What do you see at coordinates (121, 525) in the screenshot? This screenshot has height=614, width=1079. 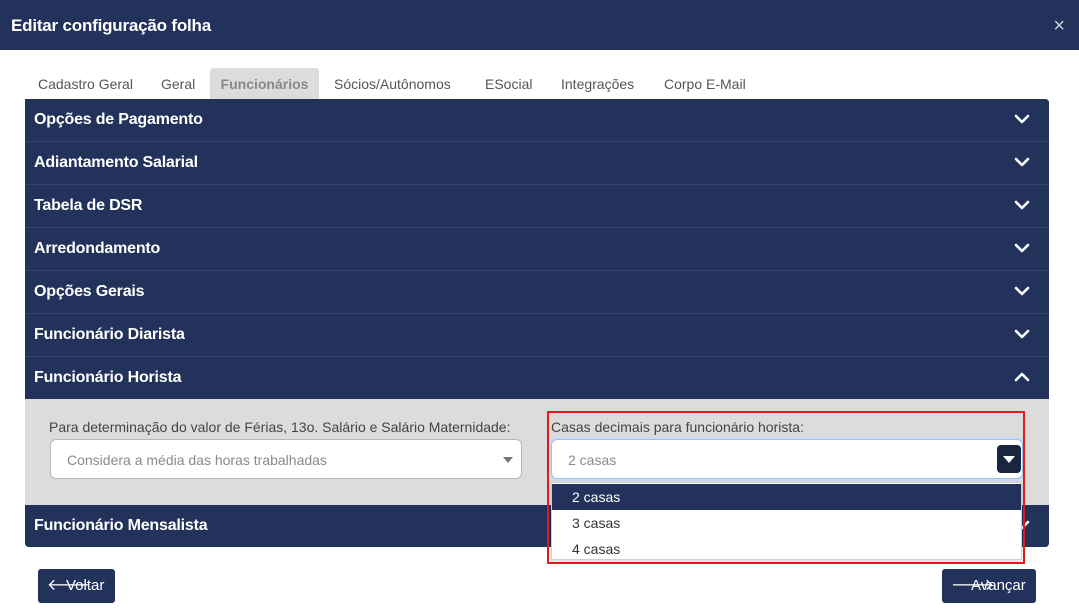 I see `section-label: Funcionário Mensalista` at bounding box center [121, 525].